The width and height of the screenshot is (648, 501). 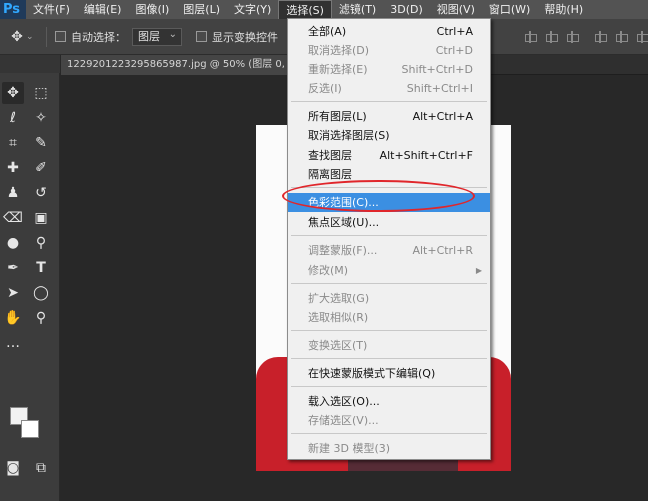 What do you see at coordinates (389, 69) in the screenshot?
I see `menu-item-reselect: 重新选择(E) Shift+Ctrl+D` at bounding box center [389, 69].